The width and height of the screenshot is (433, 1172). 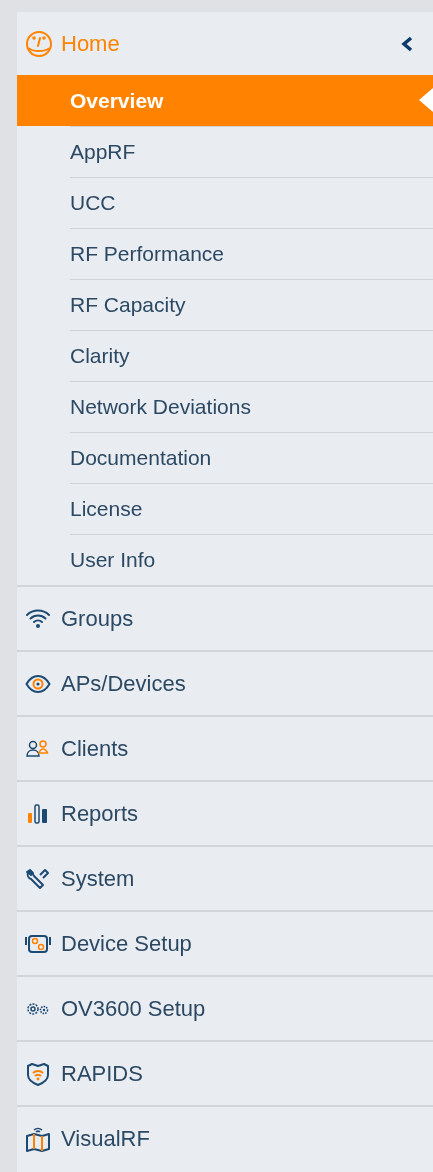 I want to click on selection-pointer-icon, so click(x=426, y=100).